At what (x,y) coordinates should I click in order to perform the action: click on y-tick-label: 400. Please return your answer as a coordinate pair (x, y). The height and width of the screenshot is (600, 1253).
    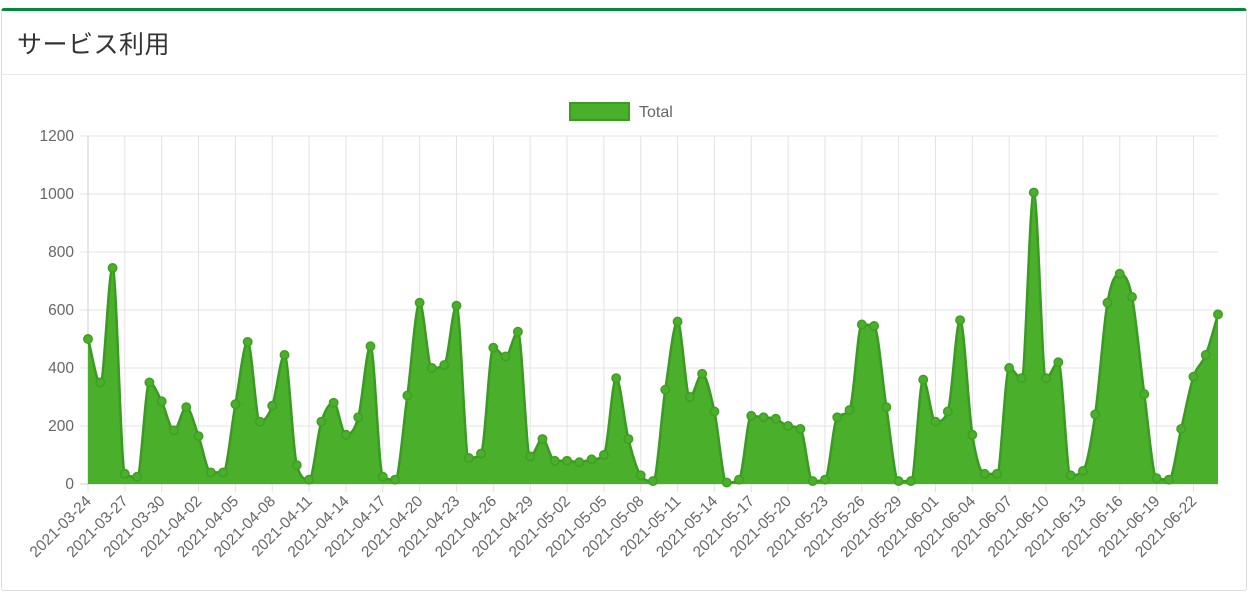
    Looking at the image, I should click on (61, 368).